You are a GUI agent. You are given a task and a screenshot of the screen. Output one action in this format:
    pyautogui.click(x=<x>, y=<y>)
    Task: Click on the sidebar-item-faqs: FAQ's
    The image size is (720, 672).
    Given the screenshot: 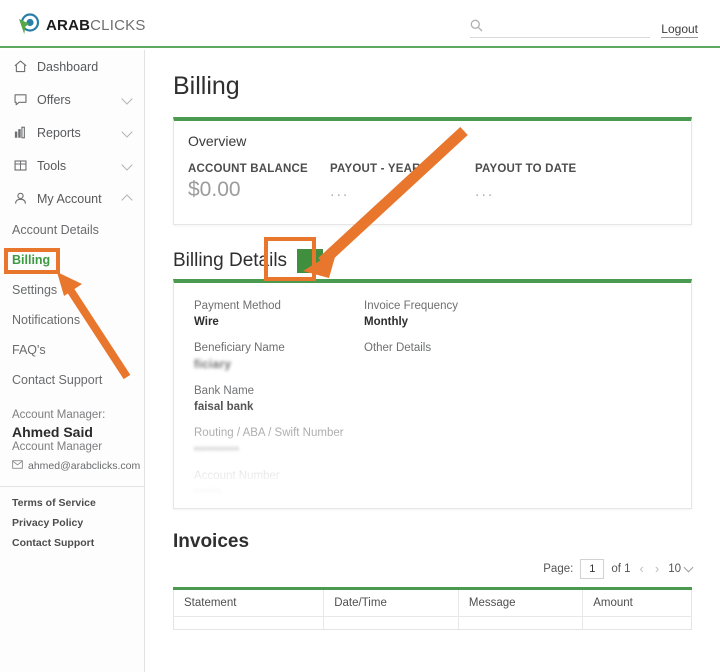 What is the action you would take?
    pyautogui.click(x=72, y=350)
    